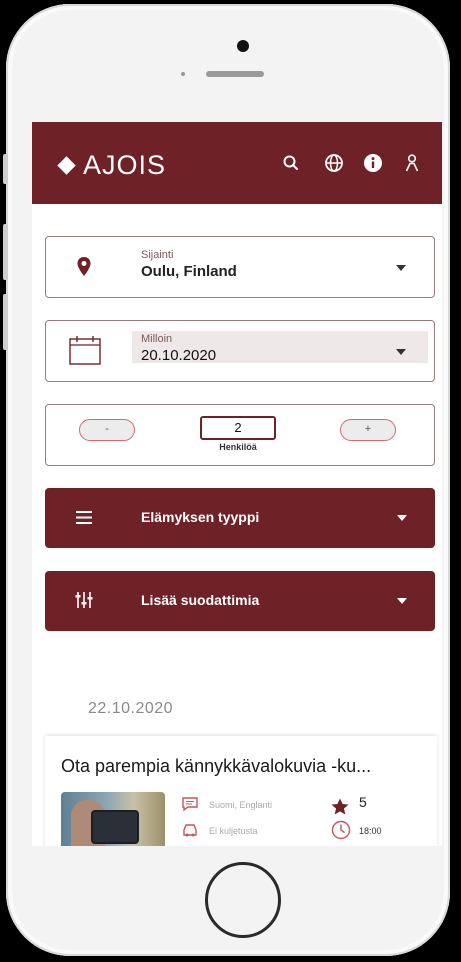  Describe the element at coordinates (131, 708) in the screenshot. I see `results-date-heading: 22.10.2020` at that location.